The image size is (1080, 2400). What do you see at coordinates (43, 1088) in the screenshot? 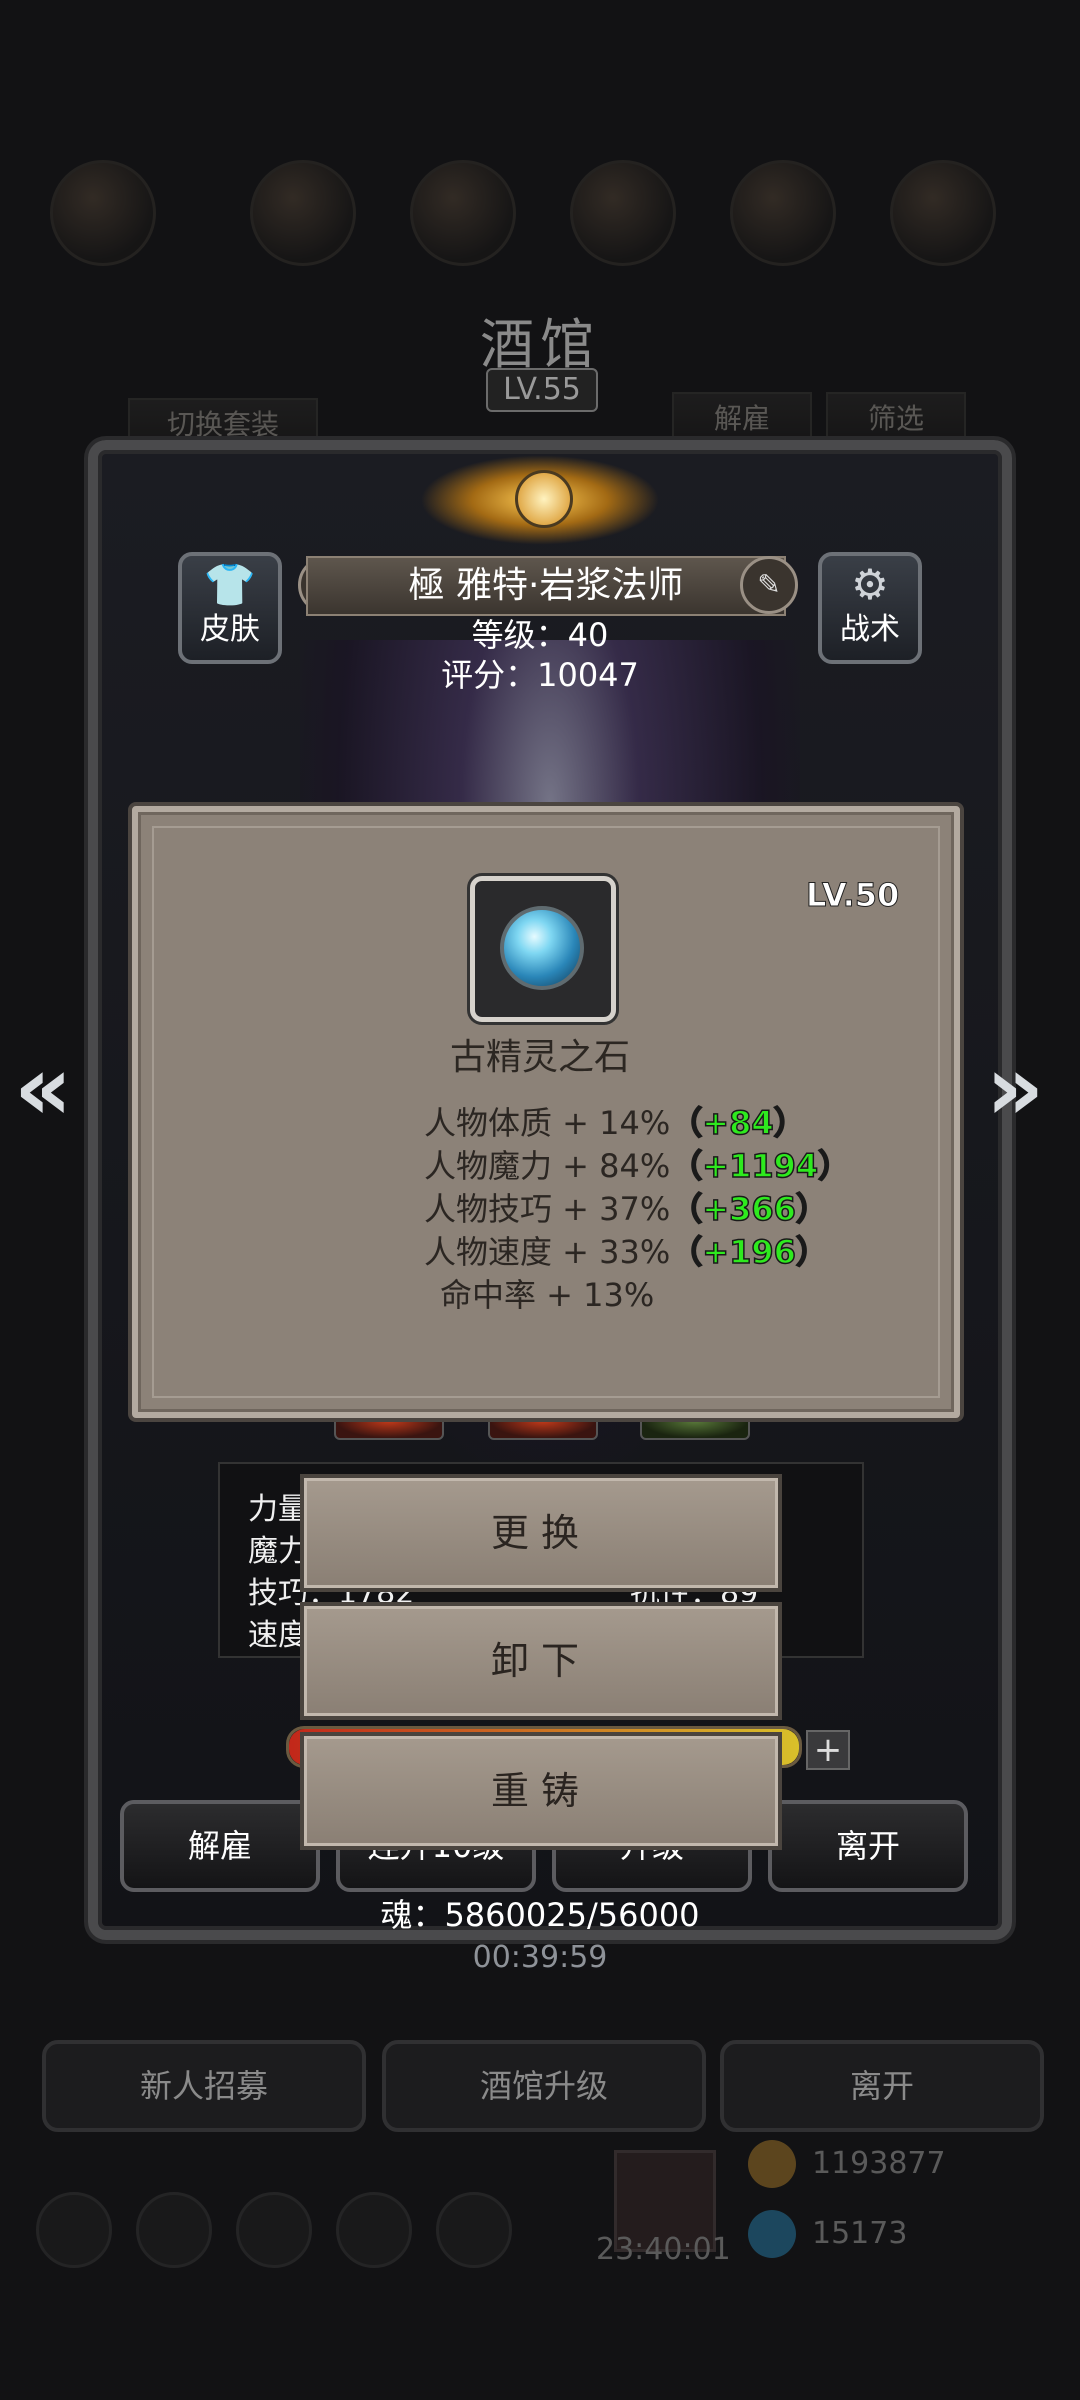
I see `double-chevron-left-icon: «` at bounding box center [43, 1088].